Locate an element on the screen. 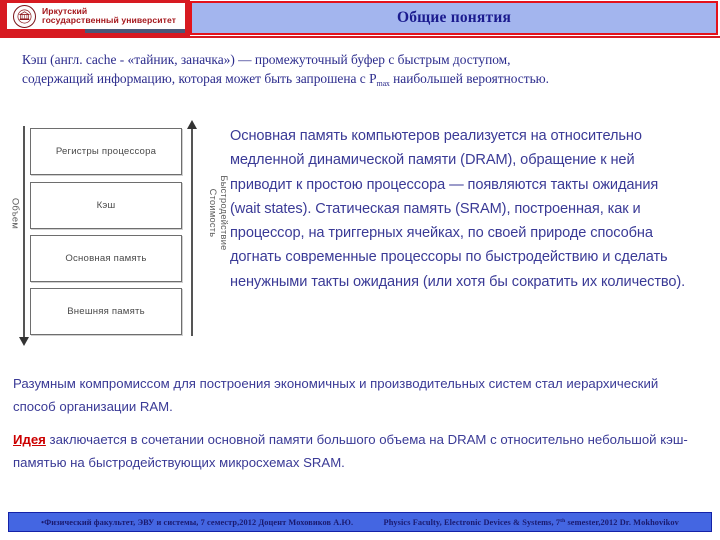 This screenshot has width=720, height=540. page-title: Общие понятия is located at coordinates (454, 17).